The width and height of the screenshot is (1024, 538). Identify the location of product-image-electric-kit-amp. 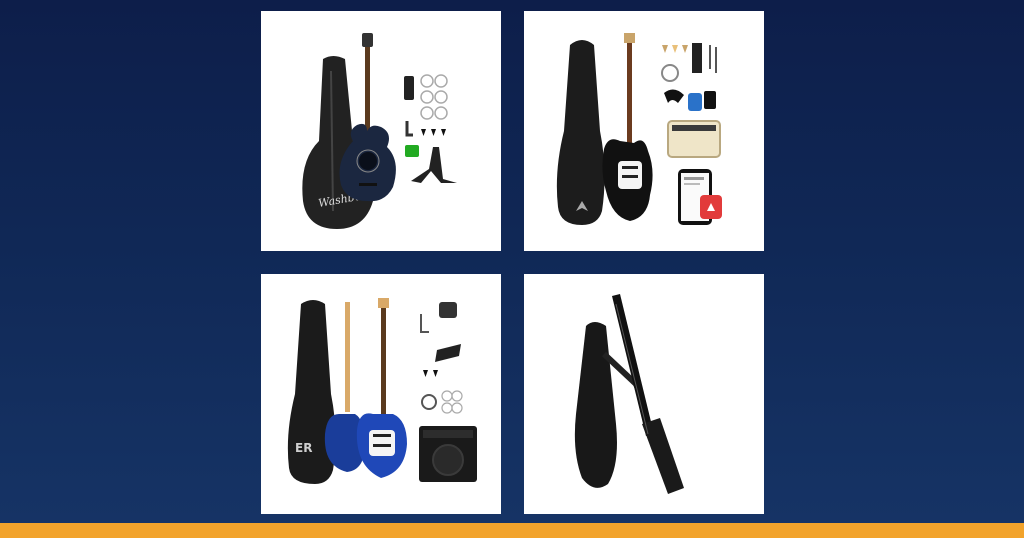
(644, 131).